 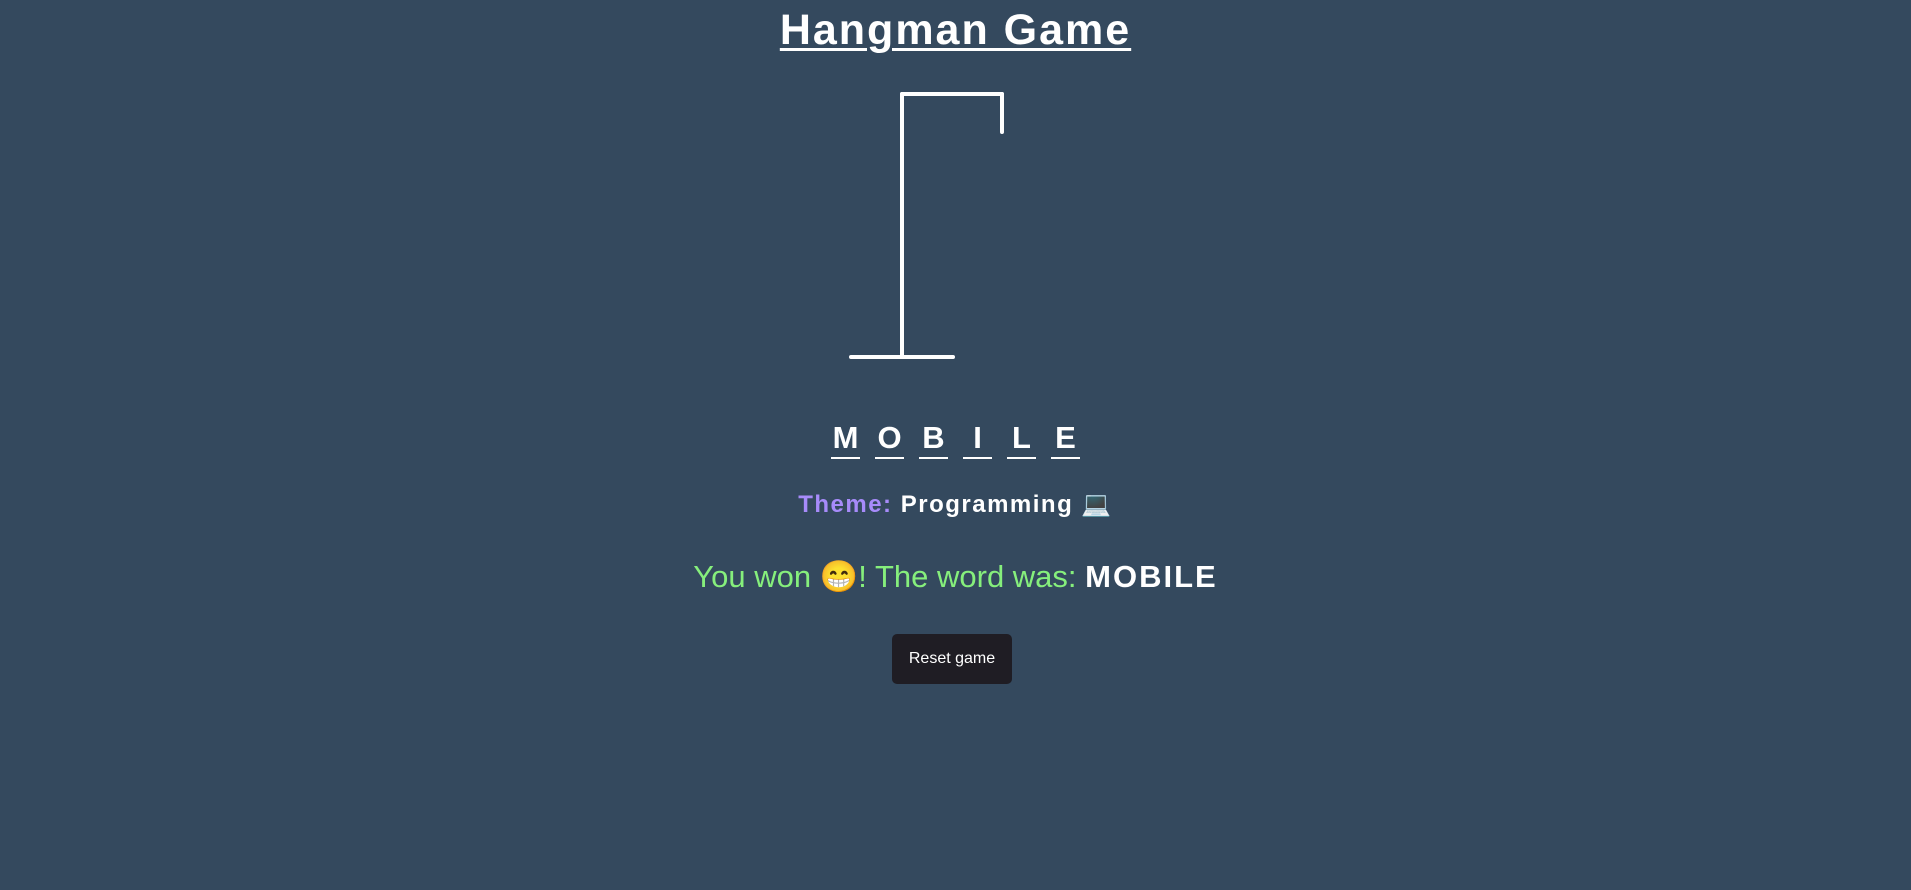 I want to click on theme-value: Programming, so click(x=987, y=504).